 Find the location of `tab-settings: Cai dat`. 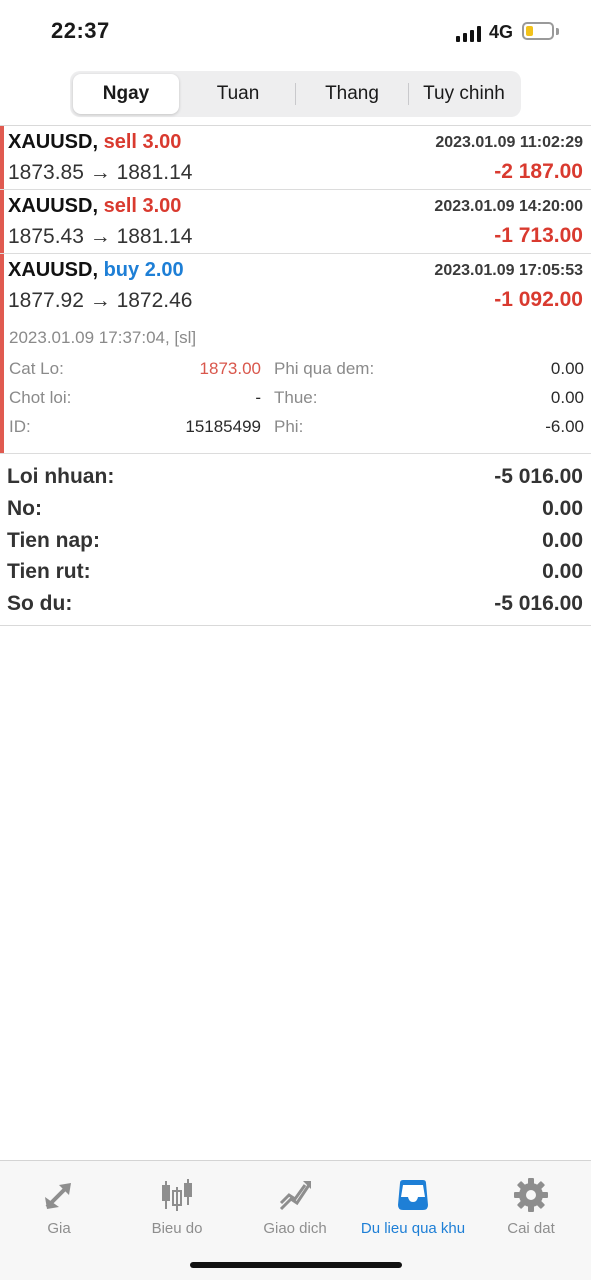

tab-settings: Cai dat is located at coordinates (531, 1204).